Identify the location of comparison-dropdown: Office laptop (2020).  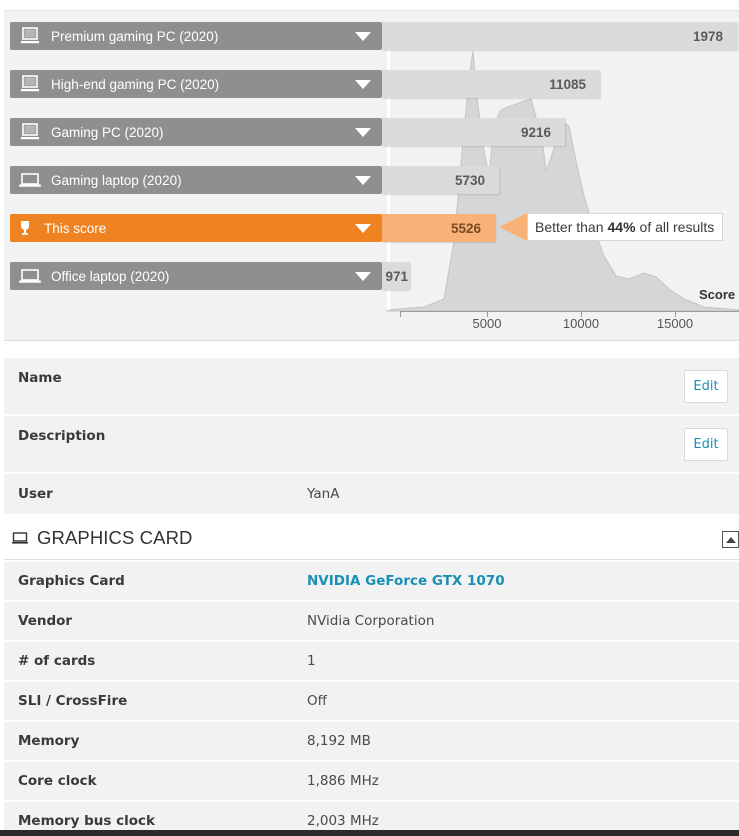
(196, 276).